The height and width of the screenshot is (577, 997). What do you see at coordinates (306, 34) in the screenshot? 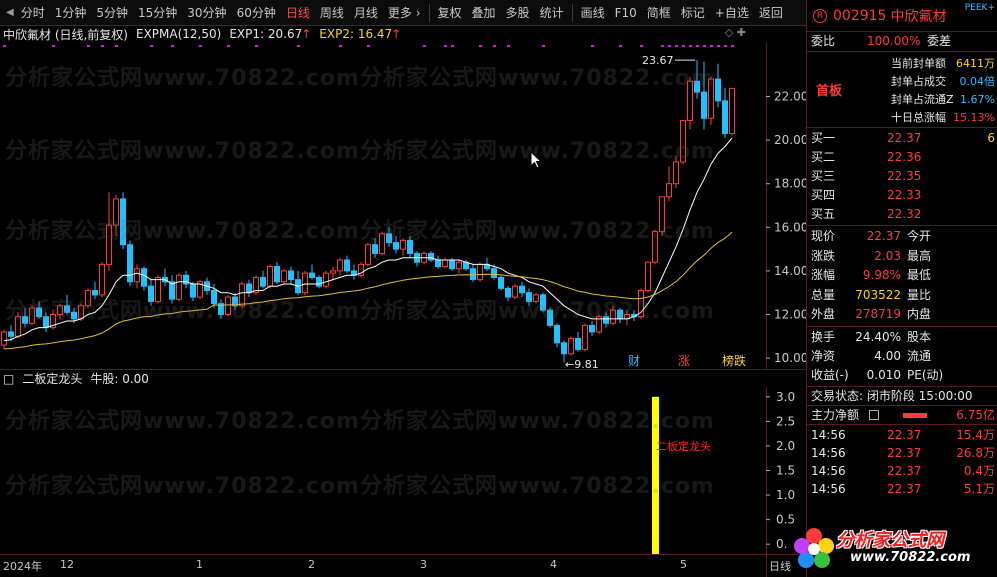
I see `exp1-arrow: ↑` at bounding box center [306, 34].